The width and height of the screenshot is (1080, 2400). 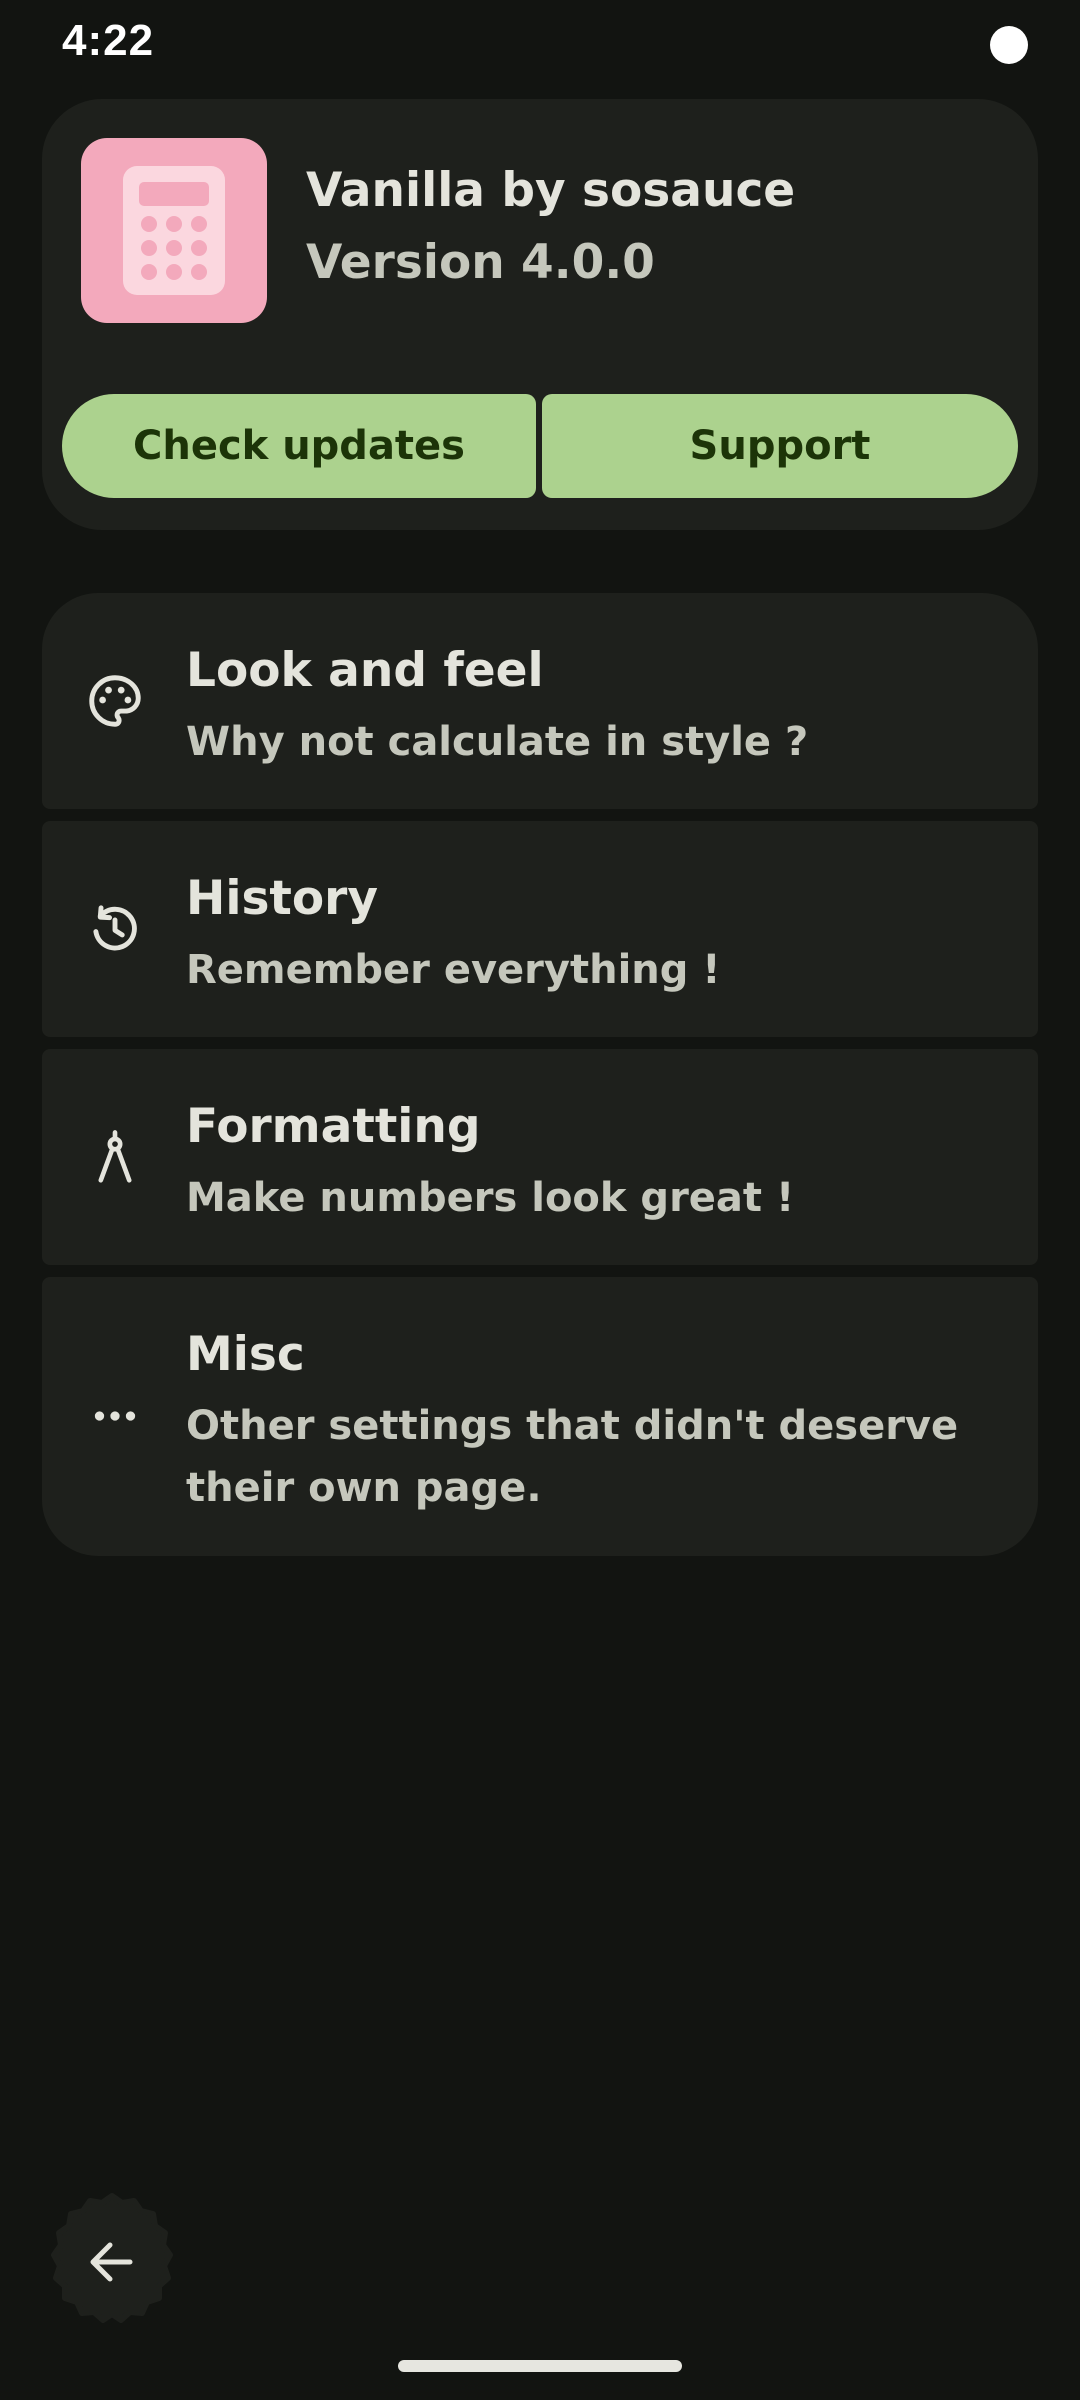 I want to click on menu-item-formatting: Formatting Make numbers look great !, so click(x=540, y=1157).